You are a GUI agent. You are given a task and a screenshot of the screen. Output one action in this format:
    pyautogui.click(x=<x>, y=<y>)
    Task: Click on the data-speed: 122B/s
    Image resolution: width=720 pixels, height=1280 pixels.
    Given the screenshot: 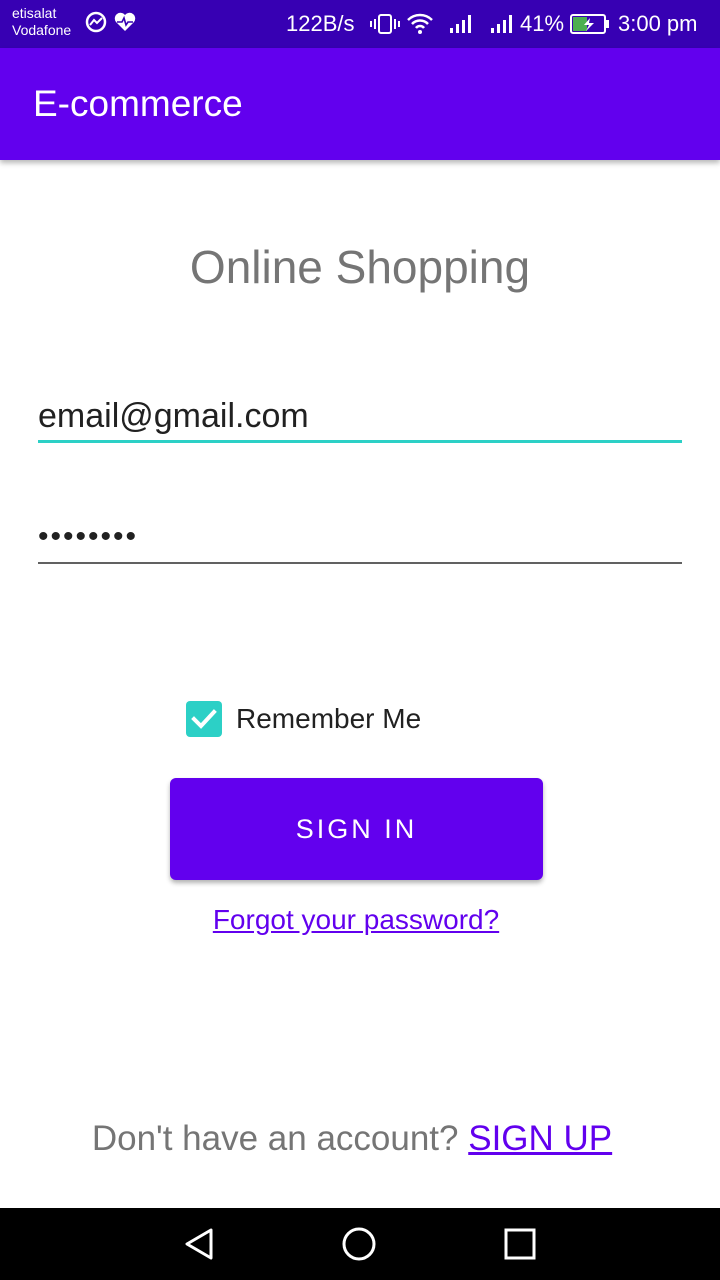 What is the action you would take?
    pyautogui.click(x=320, y=23)
    